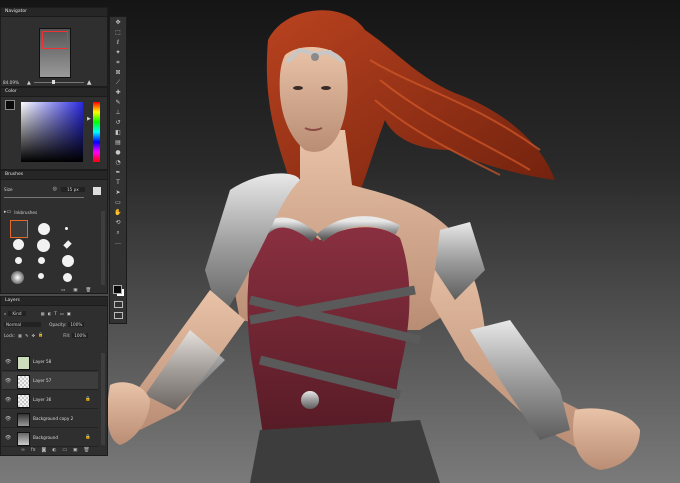 The height and width of the screenshot is (483, 680). What do you see at coordinates (55, 40) in the screenshot?
I see `navigator-view-box` at bounding box center [55, 40].